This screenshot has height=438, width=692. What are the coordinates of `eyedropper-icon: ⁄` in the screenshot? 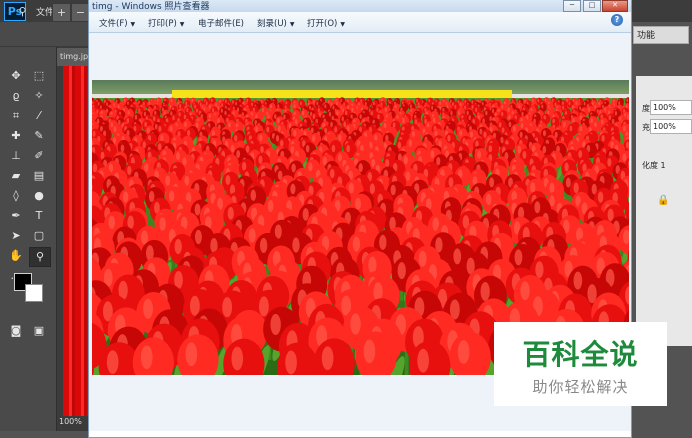 It's located at (39, 116).